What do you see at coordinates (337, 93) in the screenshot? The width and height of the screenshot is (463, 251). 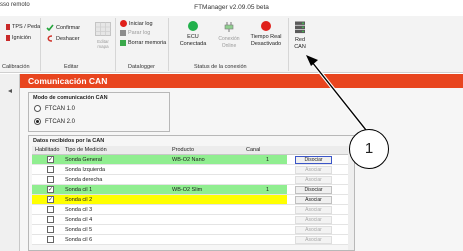 I see `callout-pointer` at bounding box center [337, 93].